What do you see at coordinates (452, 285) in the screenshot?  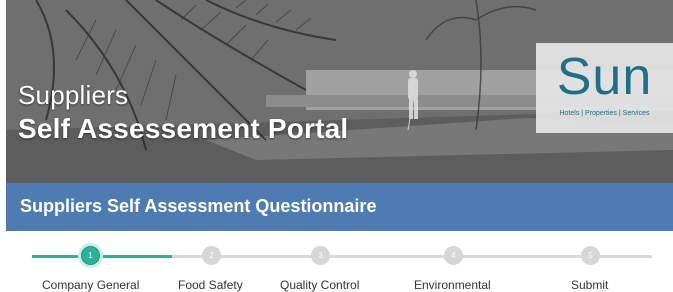 I see `step-4-label: Environmental` at bounding box center [452, 285].